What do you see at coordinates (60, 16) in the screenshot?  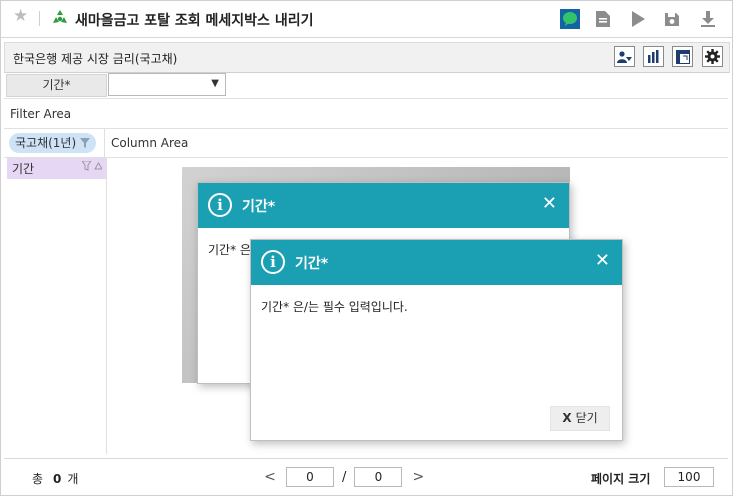 I see `app-logo-icon` at bounding box center [60, 16].